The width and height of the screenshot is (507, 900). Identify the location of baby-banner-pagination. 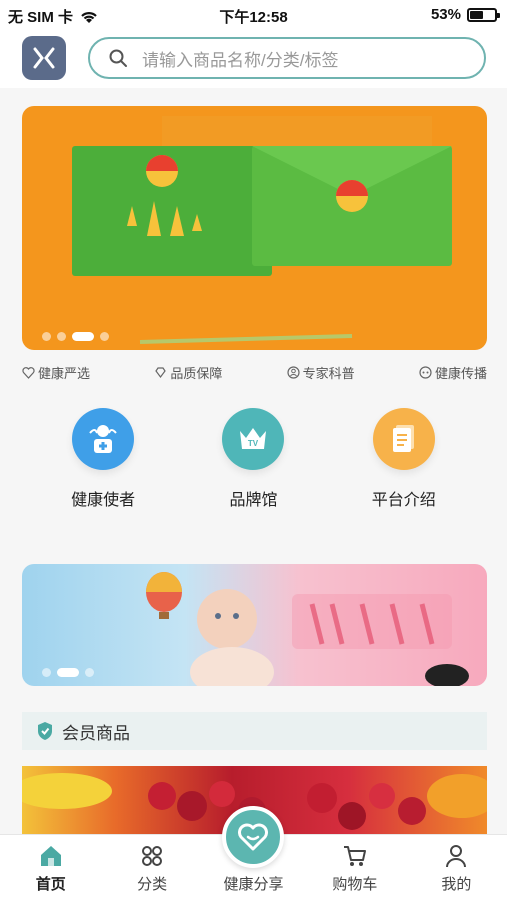
(68, 672).